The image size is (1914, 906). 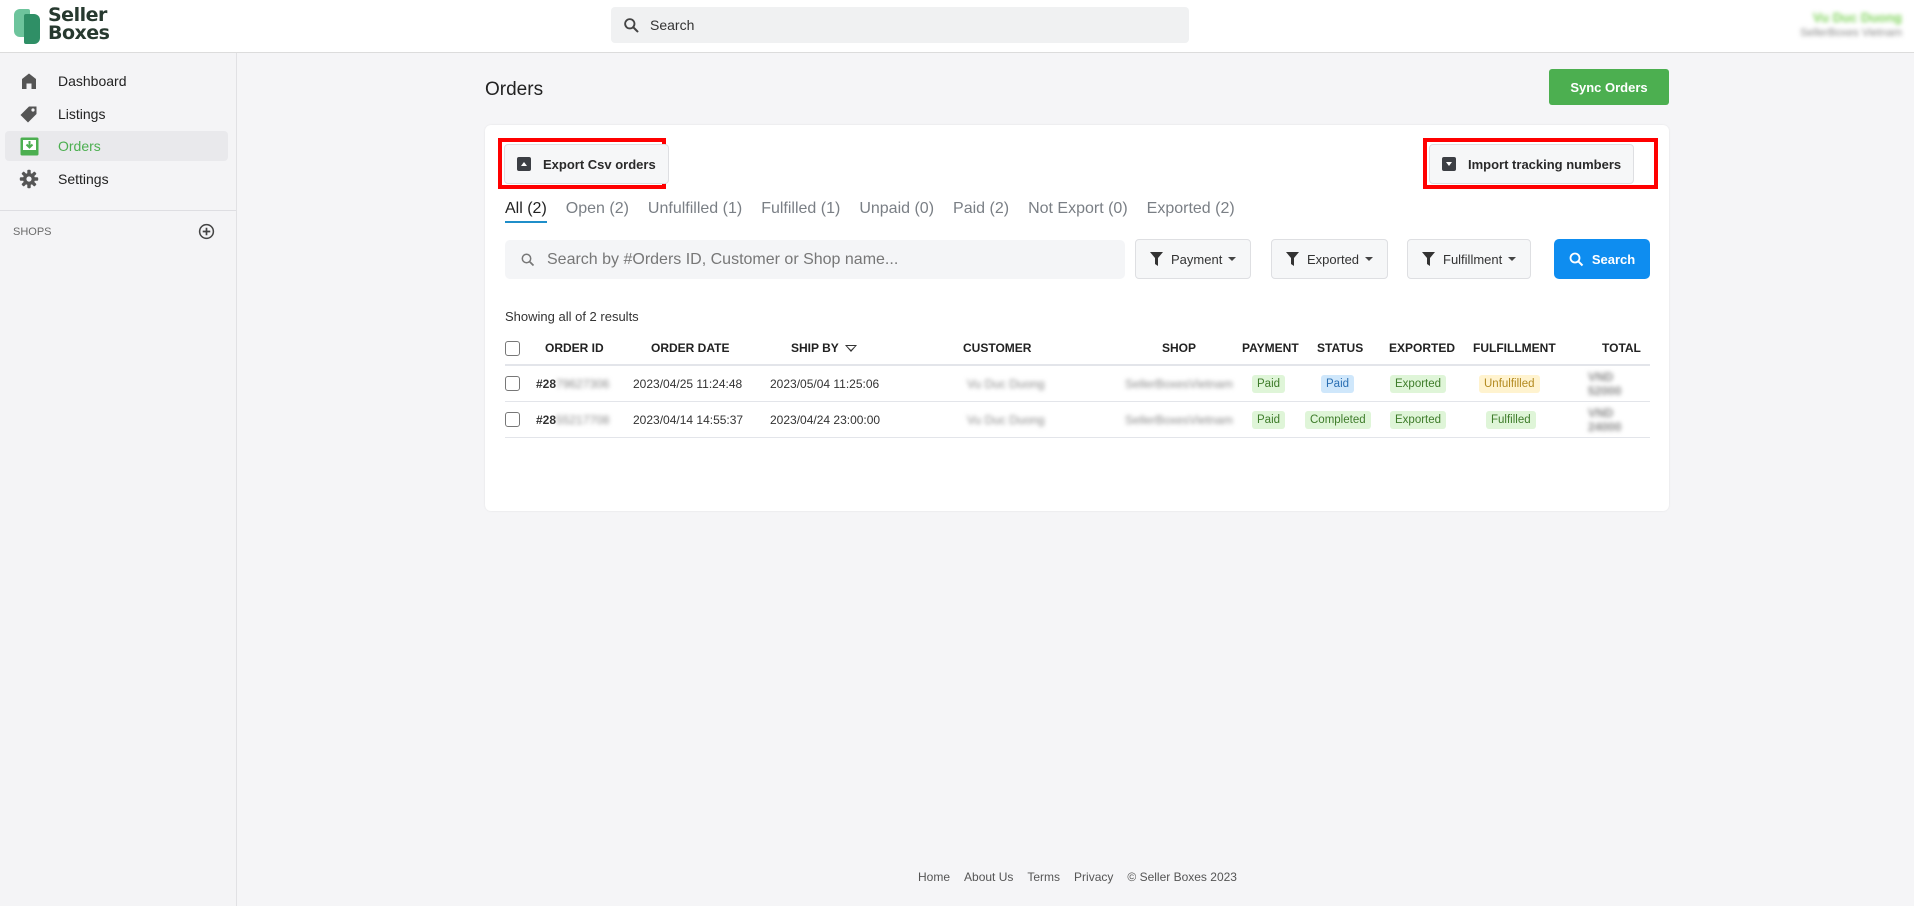 I want to click on user-menu: Vu Duc Duong SellerBoxes Vietnam, so click(x=1851, y=24).